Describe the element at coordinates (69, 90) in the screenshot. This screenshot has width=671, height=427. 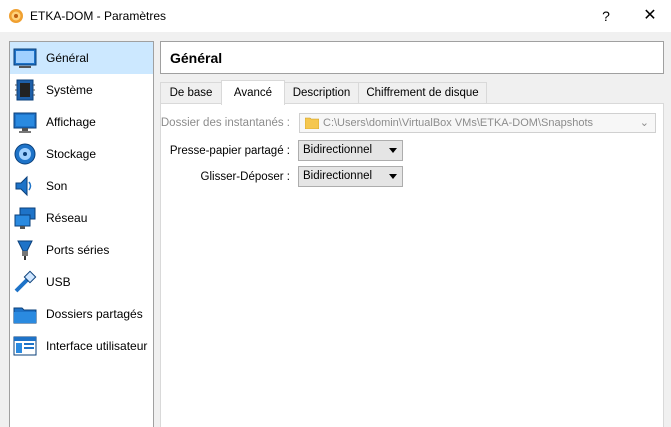
I see `sidebar-item-label: Système` at that location.